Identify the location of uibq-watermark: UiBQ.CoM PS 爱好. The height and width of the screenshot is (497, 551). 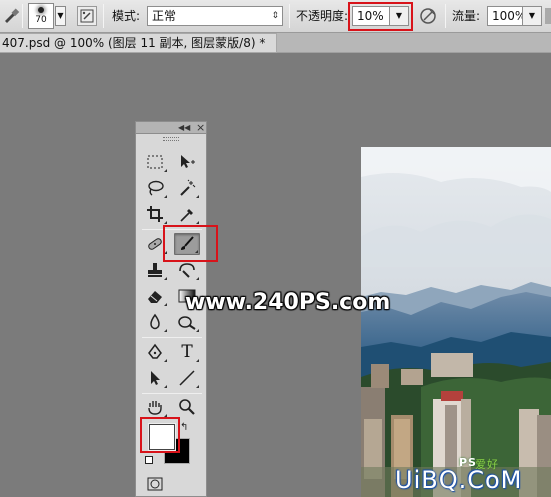
(459, 475).